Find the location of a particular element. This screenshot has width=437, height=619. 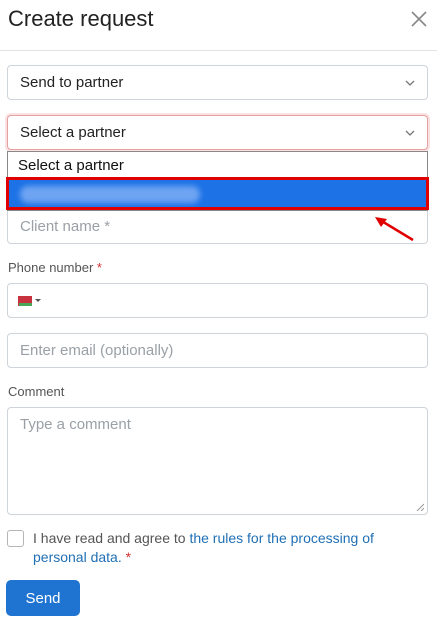

dropdown-option-selected is located at coordinates (217, 194).